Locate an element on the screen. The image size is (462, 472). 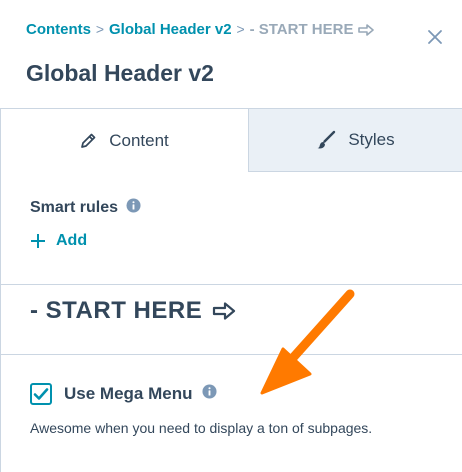
tab-styles-label: Styles is located at coordinates (371, 139).